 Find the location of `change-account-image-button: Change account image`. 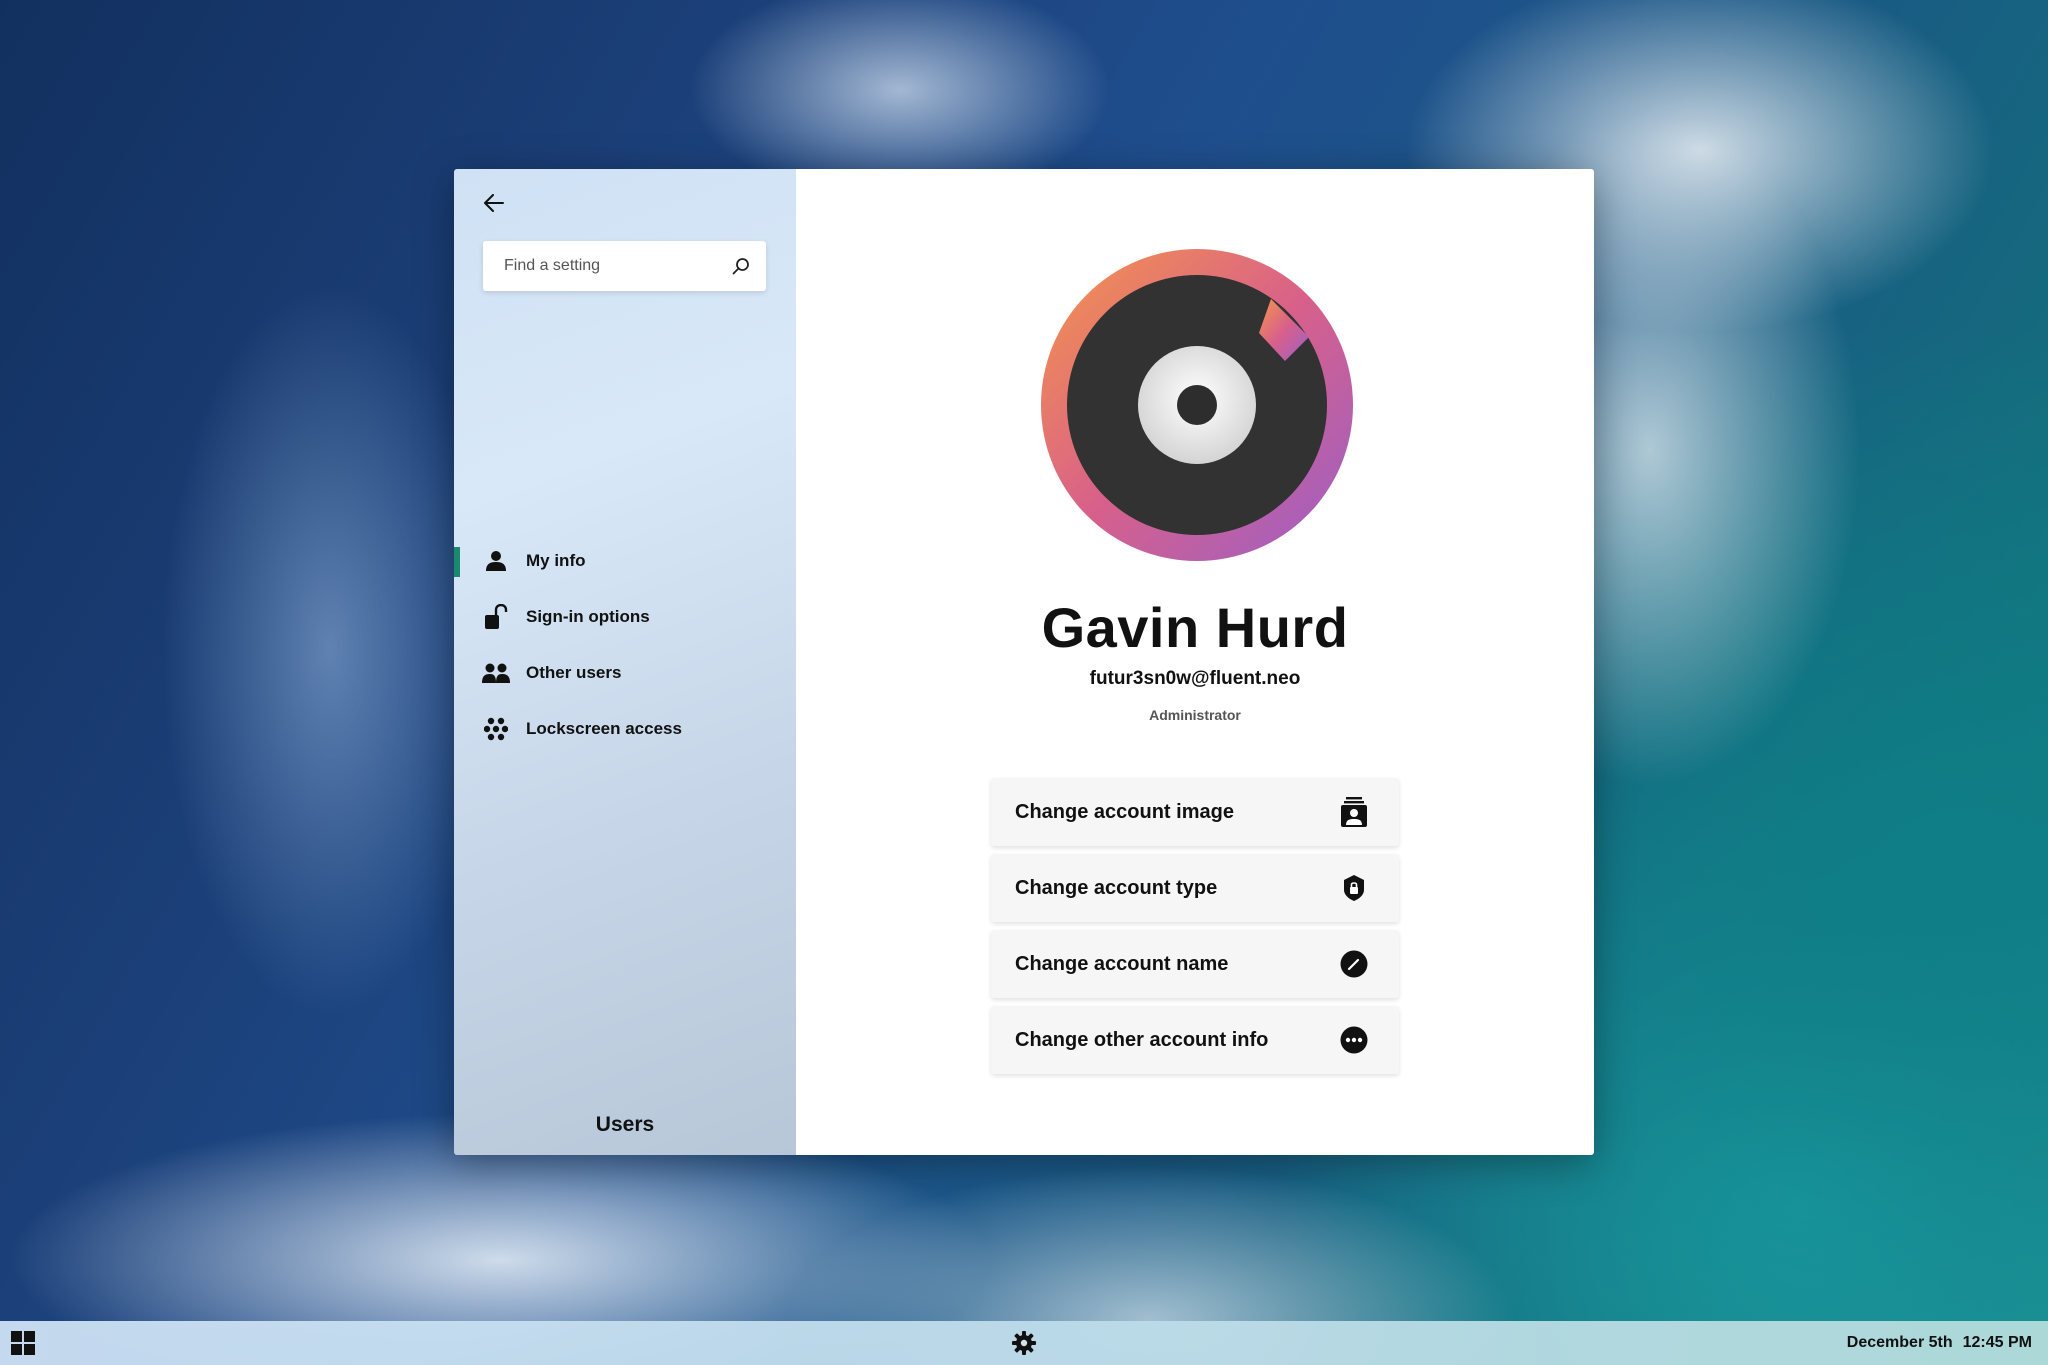

change-account-image-button: Change account image is located at coordinates (1195, 812).